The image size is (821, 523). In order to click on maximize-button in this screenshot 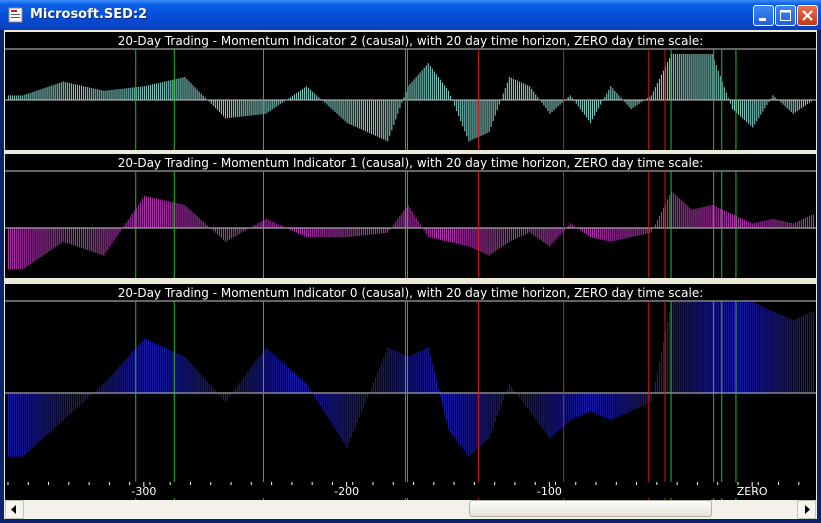, I will do `click(785, 15)`.